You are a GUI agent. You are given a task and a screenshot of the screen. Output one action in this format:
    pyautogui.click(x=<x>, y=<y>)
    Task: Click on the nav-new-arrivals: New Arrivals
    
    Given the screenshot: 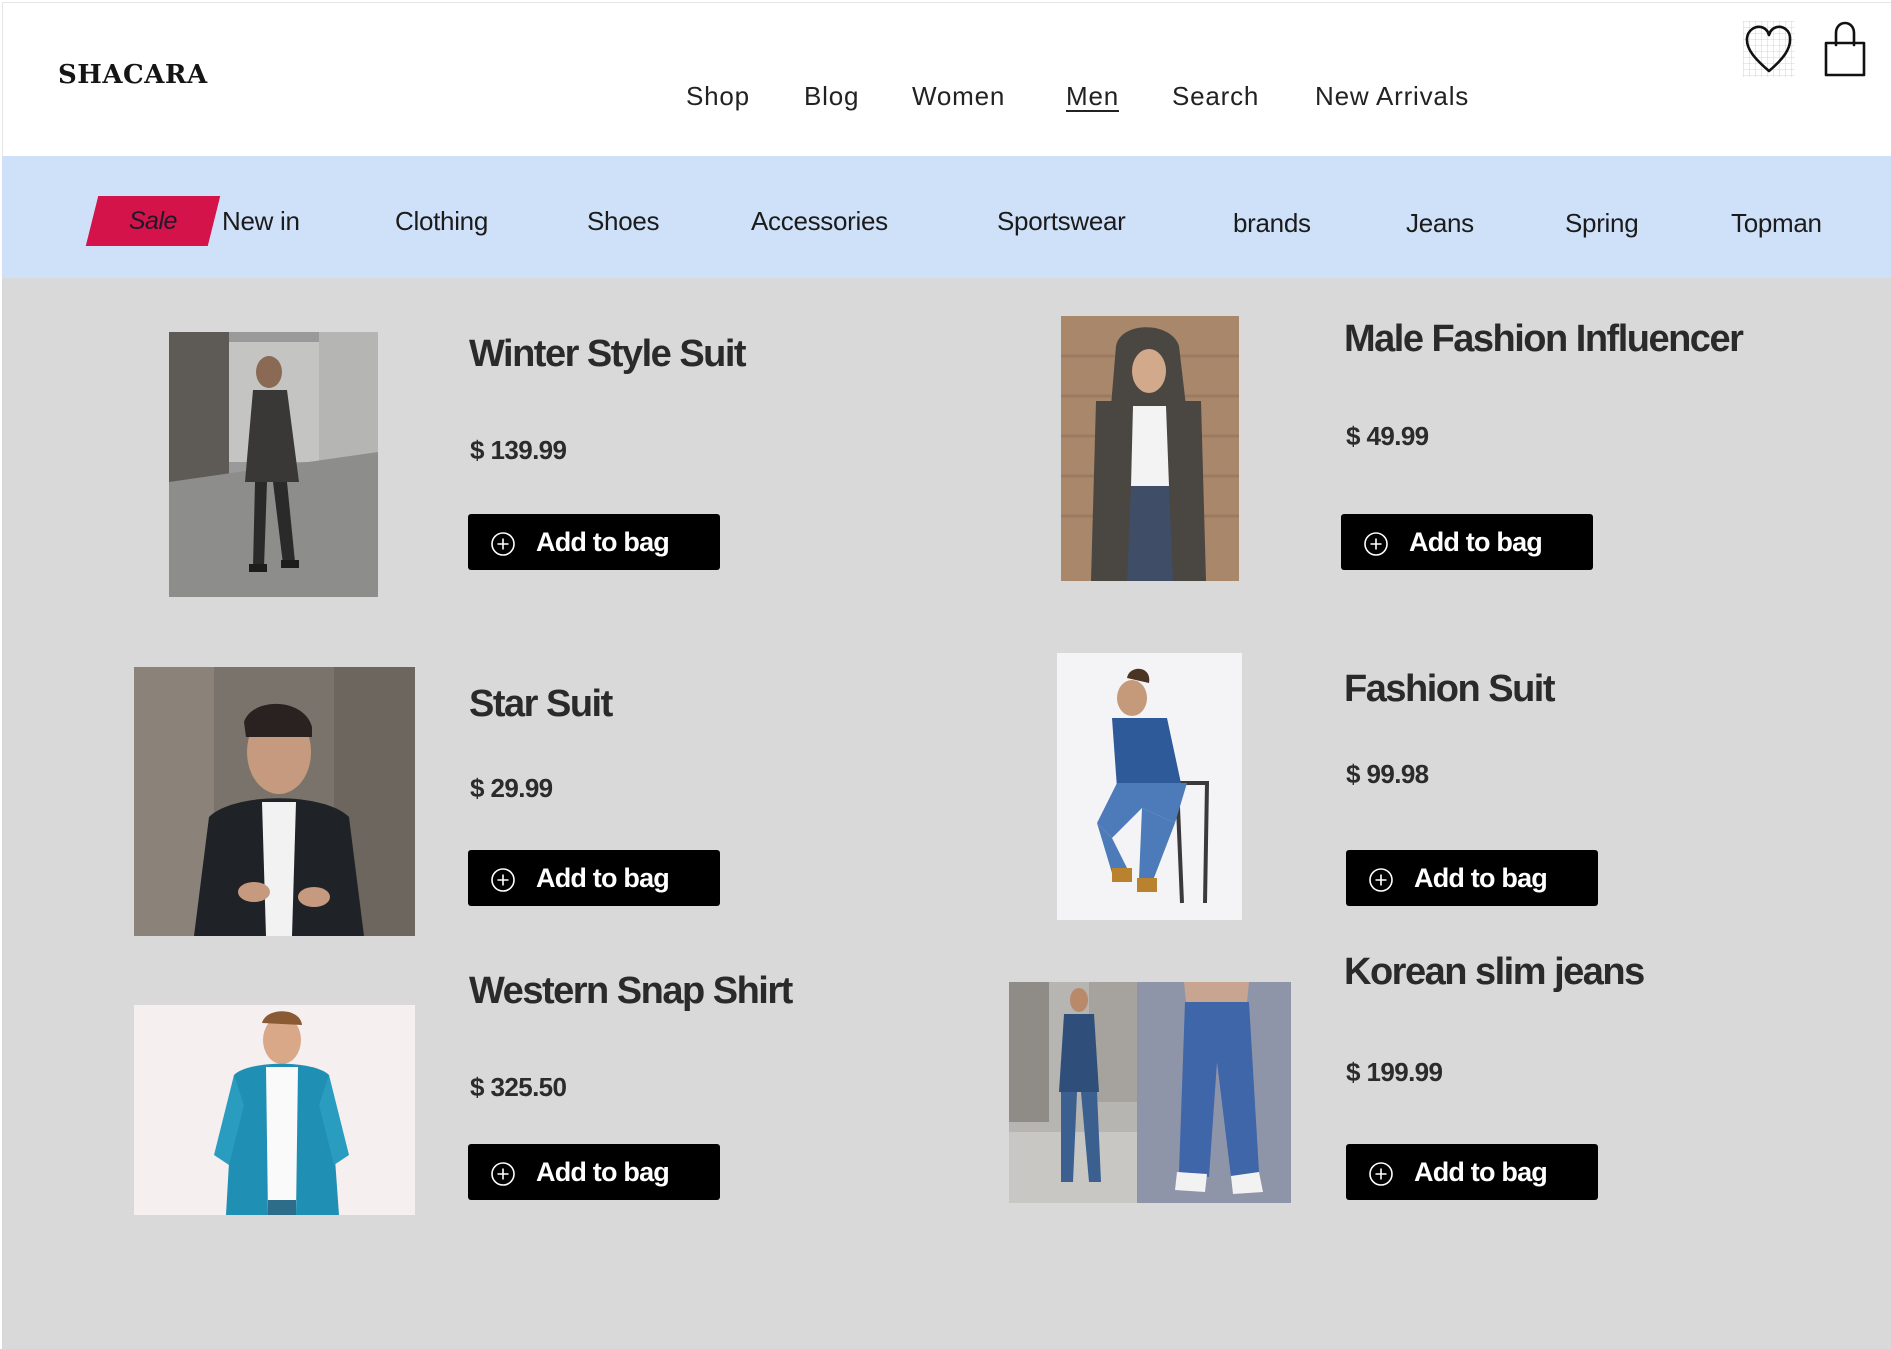 What is the action you would take?
    pyautogui.click(x=1392, y=96)
    